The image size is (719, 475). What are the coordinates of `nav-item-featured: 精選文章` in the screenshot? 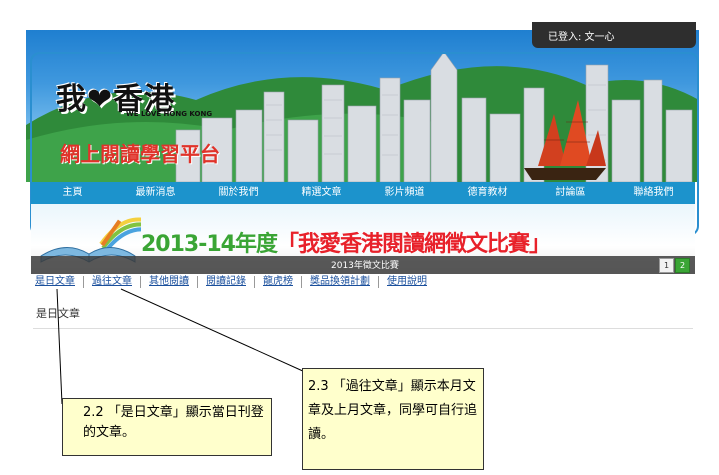 It's located at (321, 193).